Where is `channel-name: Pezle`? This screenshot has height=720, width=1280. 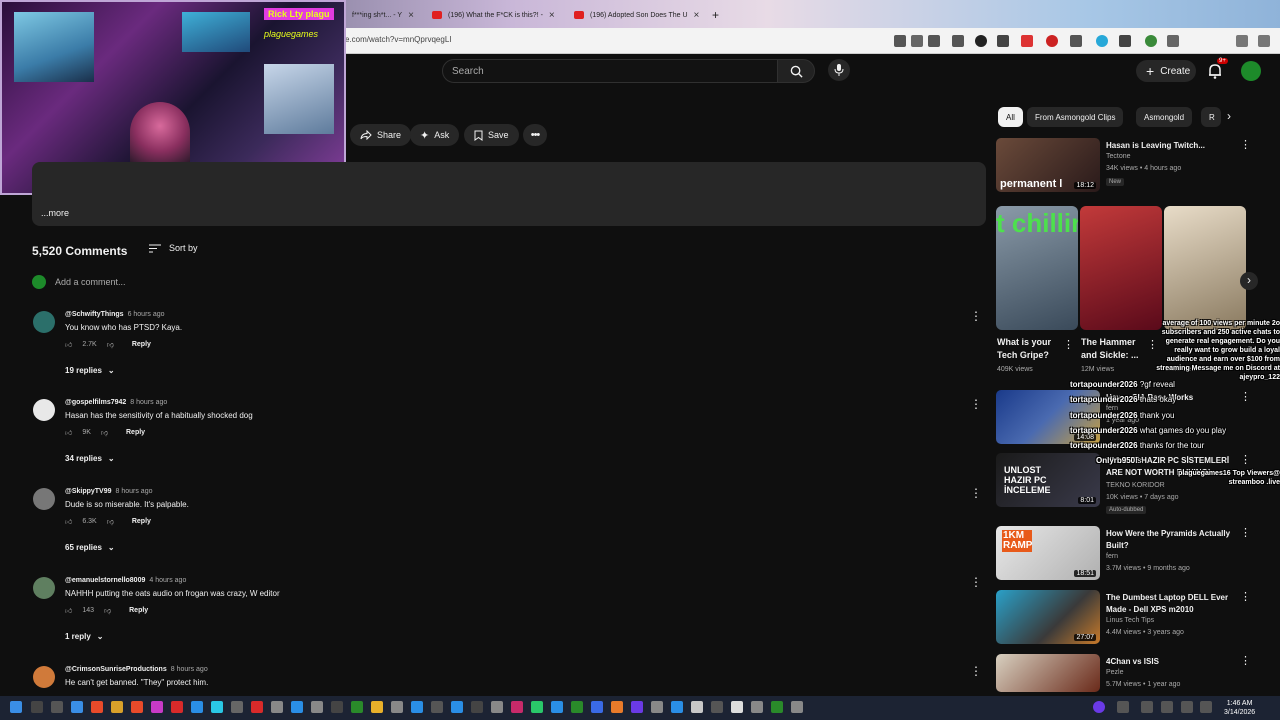
channel-name: Pezle is located at coordinates (1115, 672).